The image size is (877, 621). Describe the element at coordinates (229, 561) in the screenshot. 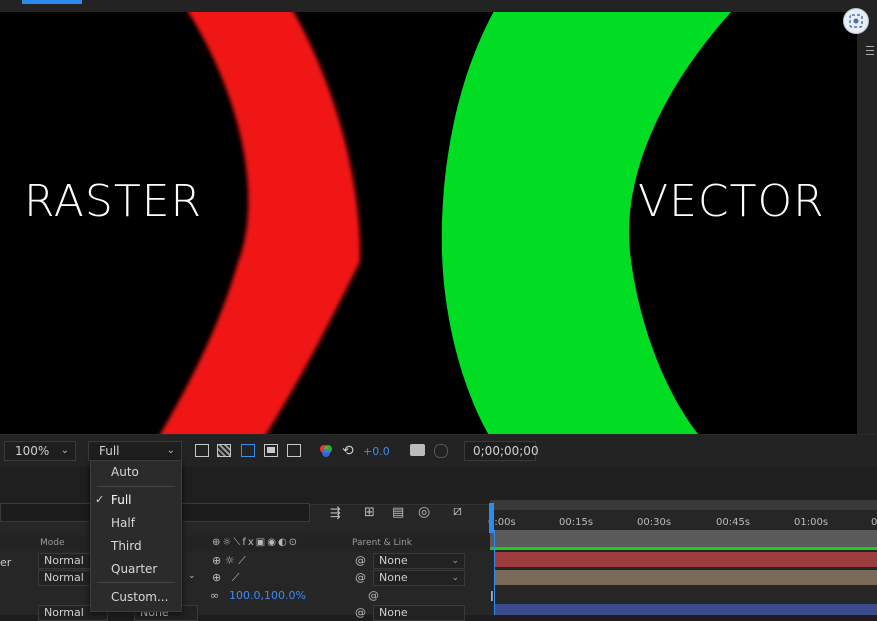

I see `layer-switches: ⊕ ☼ ⟋` at that location.